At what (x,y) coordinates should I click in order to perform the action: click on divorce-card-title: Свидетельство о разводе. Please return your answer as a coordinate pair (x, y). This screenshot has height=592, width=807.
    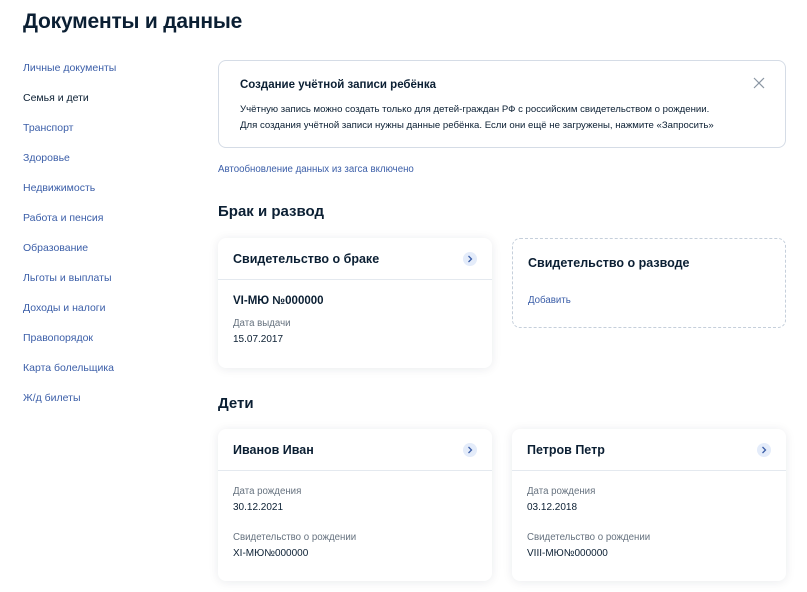
    Looking at the image, I should click on (609, 263).